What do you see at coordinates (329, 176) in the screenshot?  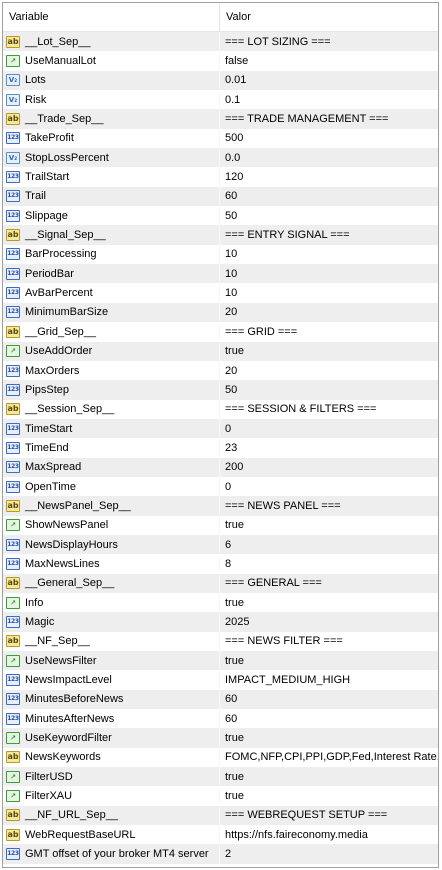 I see `value-field: 120` at bounding box center [329, 176].